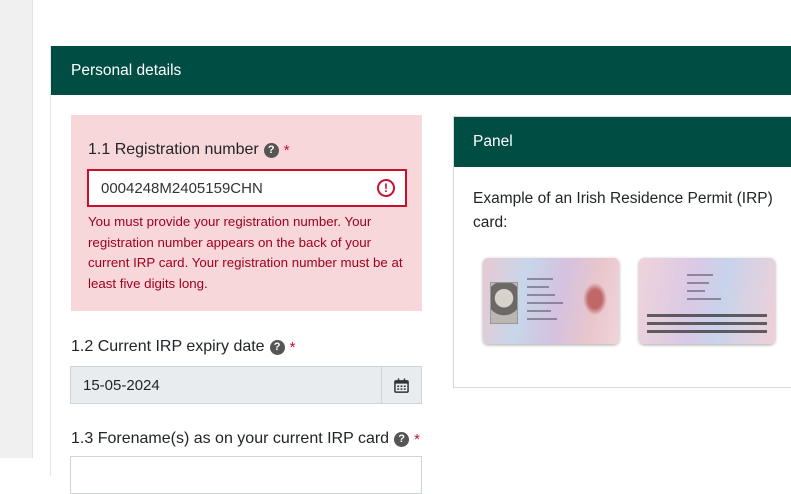 This screenshot has height=494, width=791. I want to click on calendar-button, so click(401, 385).